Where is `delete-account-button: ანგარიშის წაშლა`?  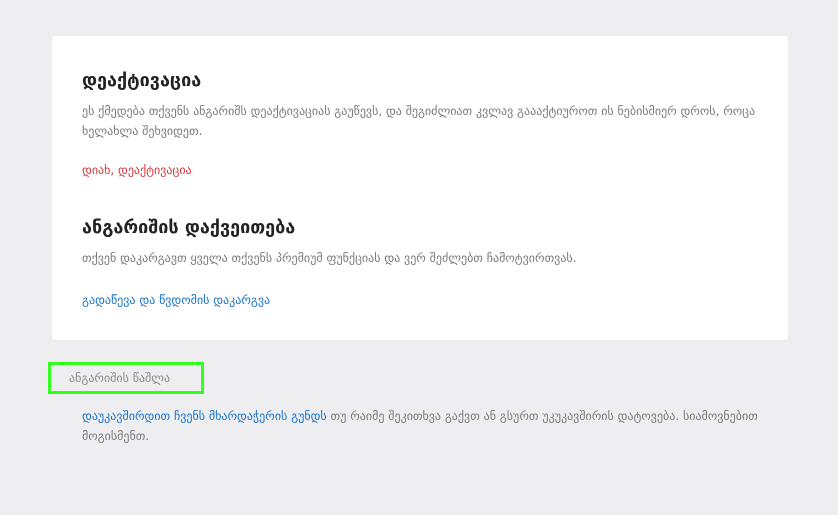
delete-account-button: ანგარიშის წაშლა is located at coordinates (126, 378).